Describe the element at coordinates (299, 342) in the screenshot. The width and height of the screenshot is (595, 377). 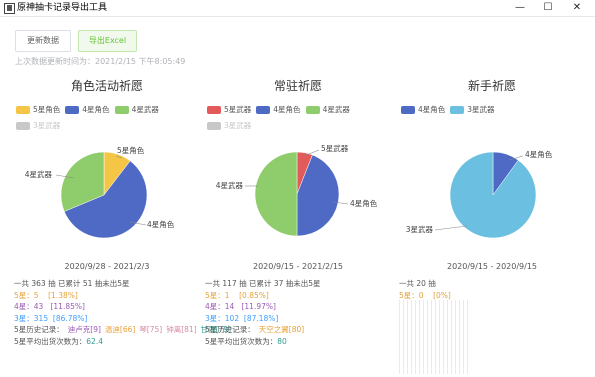
I see `average-pulls: 5星平均出货次数为：80` at that location.